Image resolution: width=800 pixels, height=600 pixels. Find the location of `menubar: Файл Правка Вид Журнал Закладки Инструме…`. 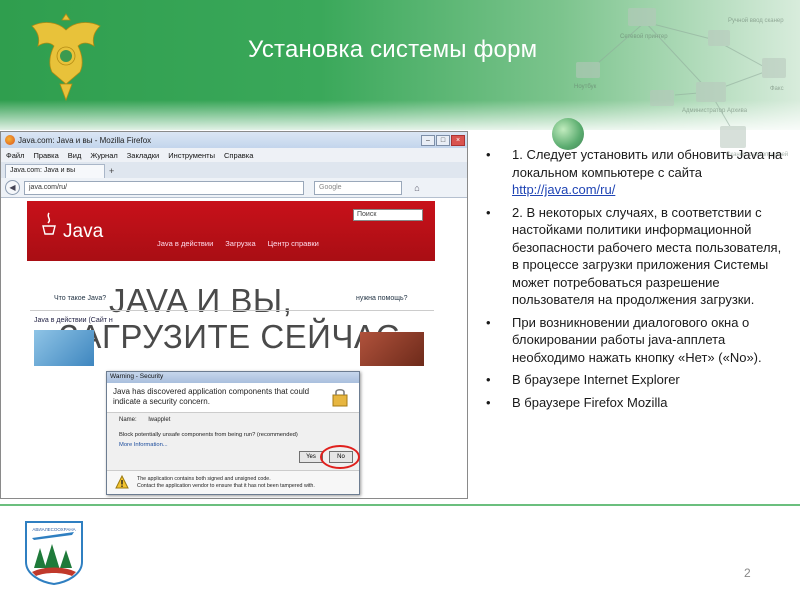

menubar: Файл Правка Вид Журнал Закладки Инструме… is located at coordinates (234, 155).